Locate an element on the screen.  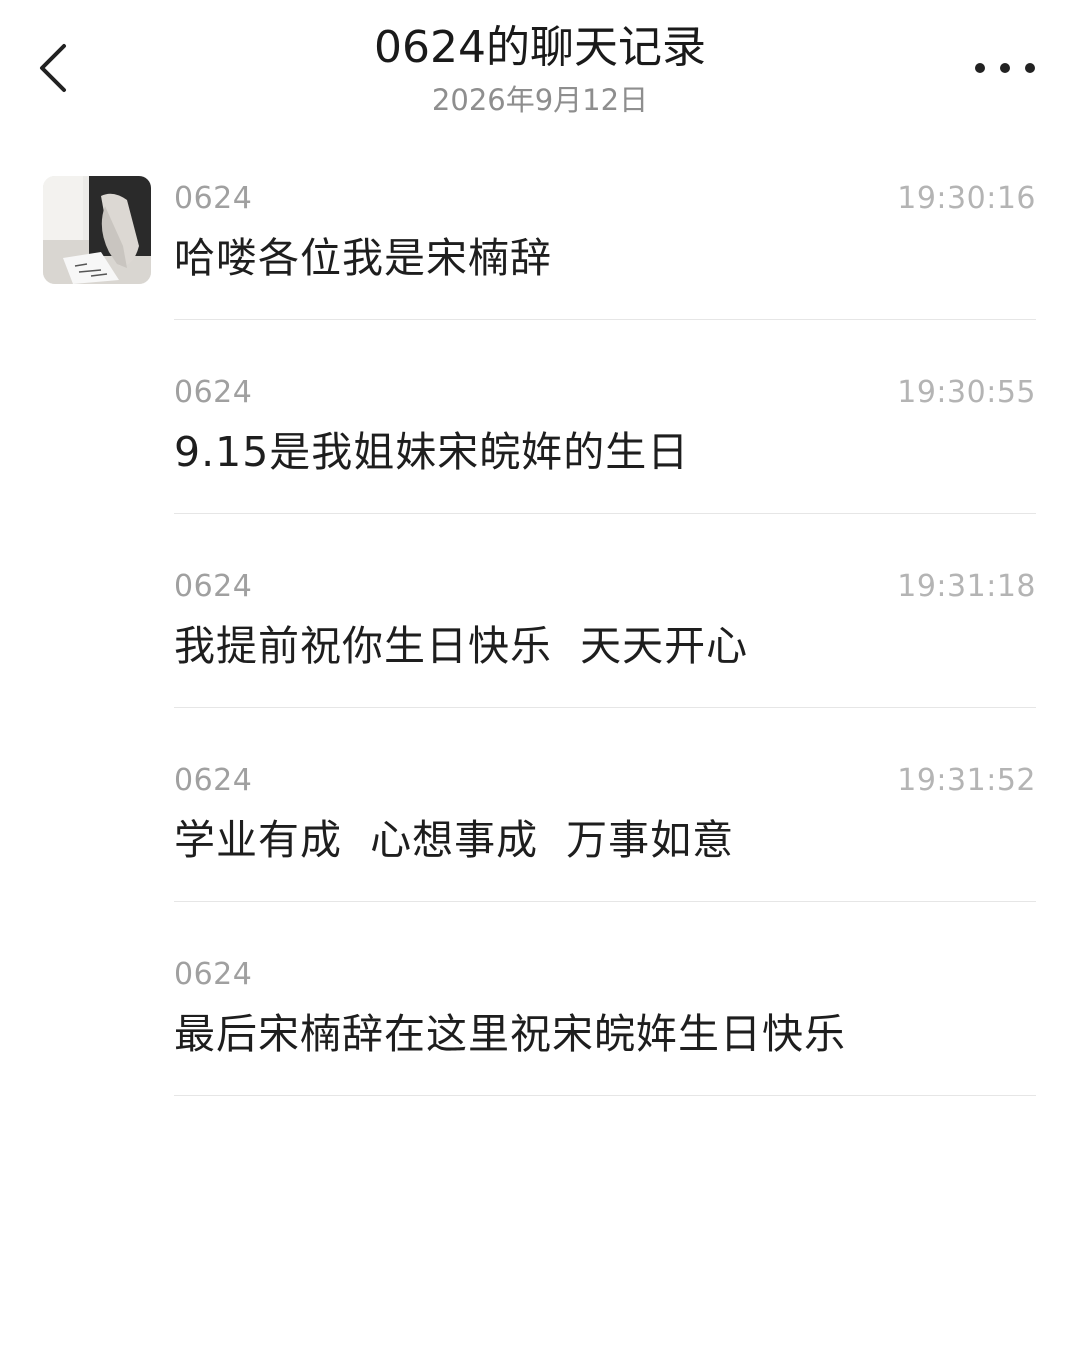
page-title: 0624的聊天记录 is located at coordinates (540, 47).